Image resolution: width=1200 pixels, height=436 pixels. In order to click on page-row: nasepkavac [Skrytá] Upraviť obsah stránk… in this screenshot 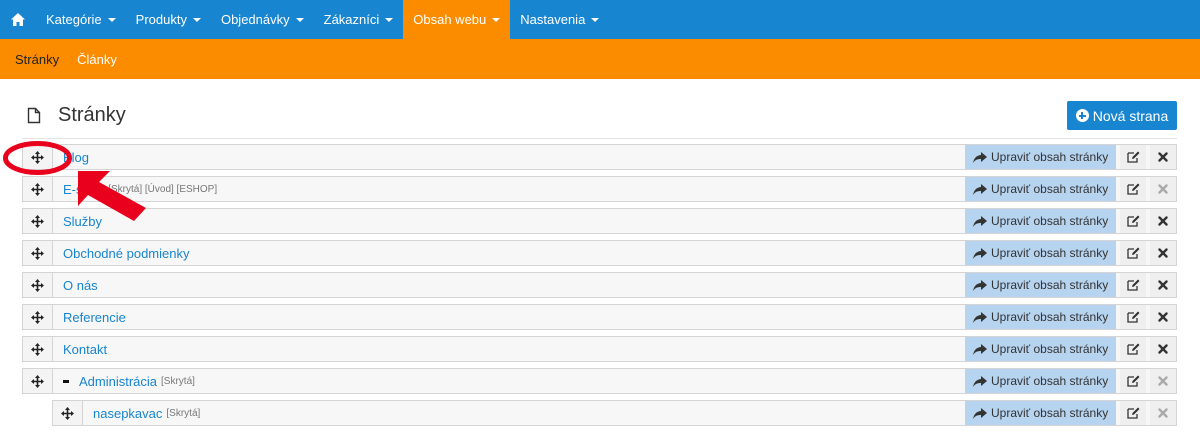, I will do `click(614, 413)`.